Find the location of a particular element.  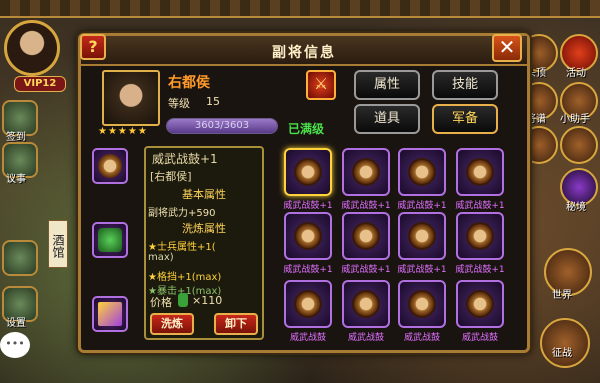

unequip-button: 卸下 is located at coordinates (236, 324).